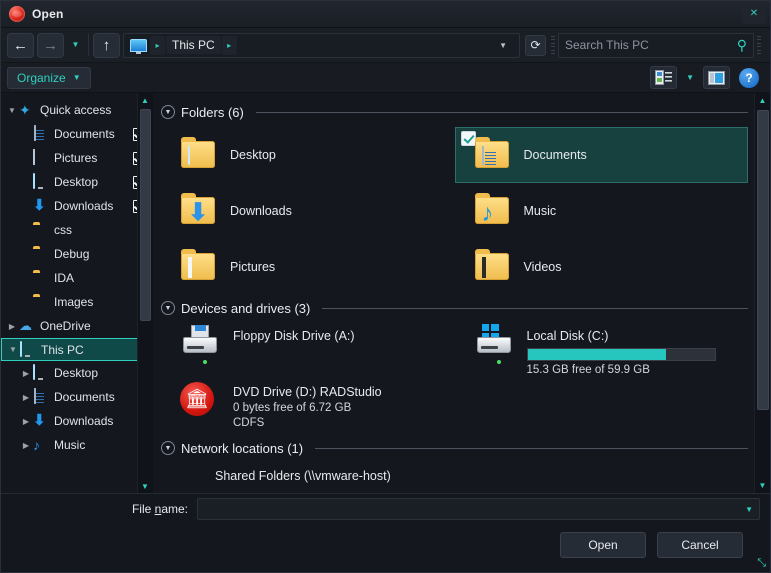  I want to click on sidebar-item-music: ▶ ♪ Music, so click(76, 445).